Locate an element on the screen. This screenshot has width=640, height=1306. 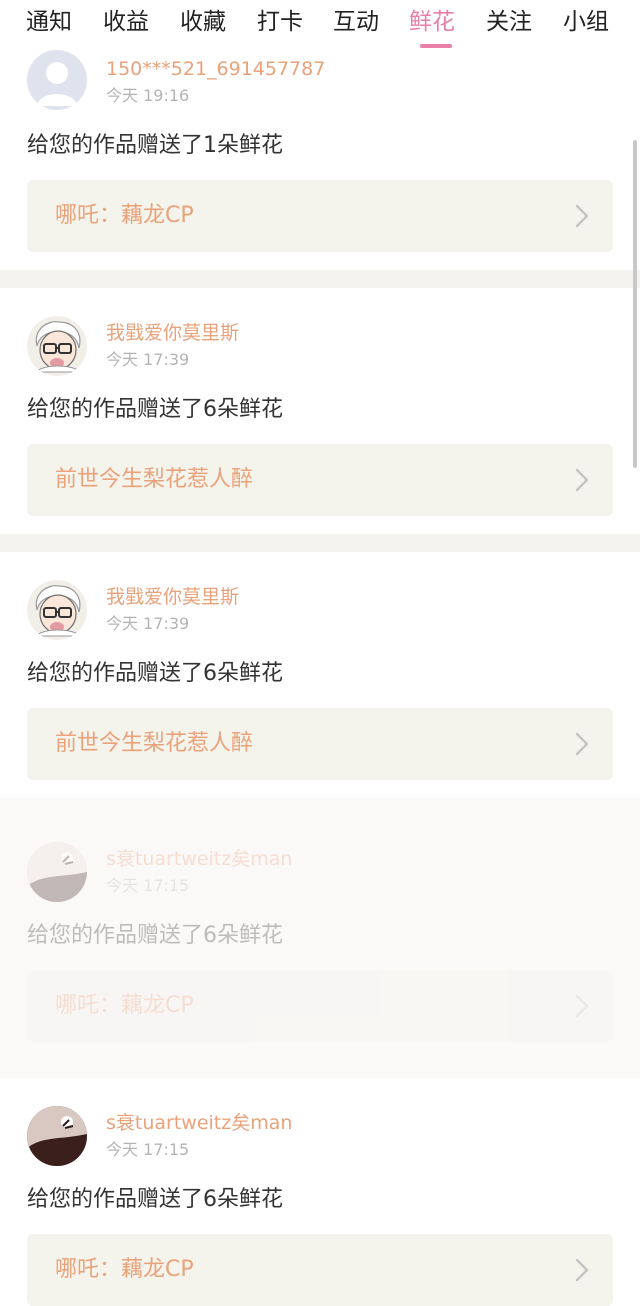
scrollbar is located at coordinates (635, 304).